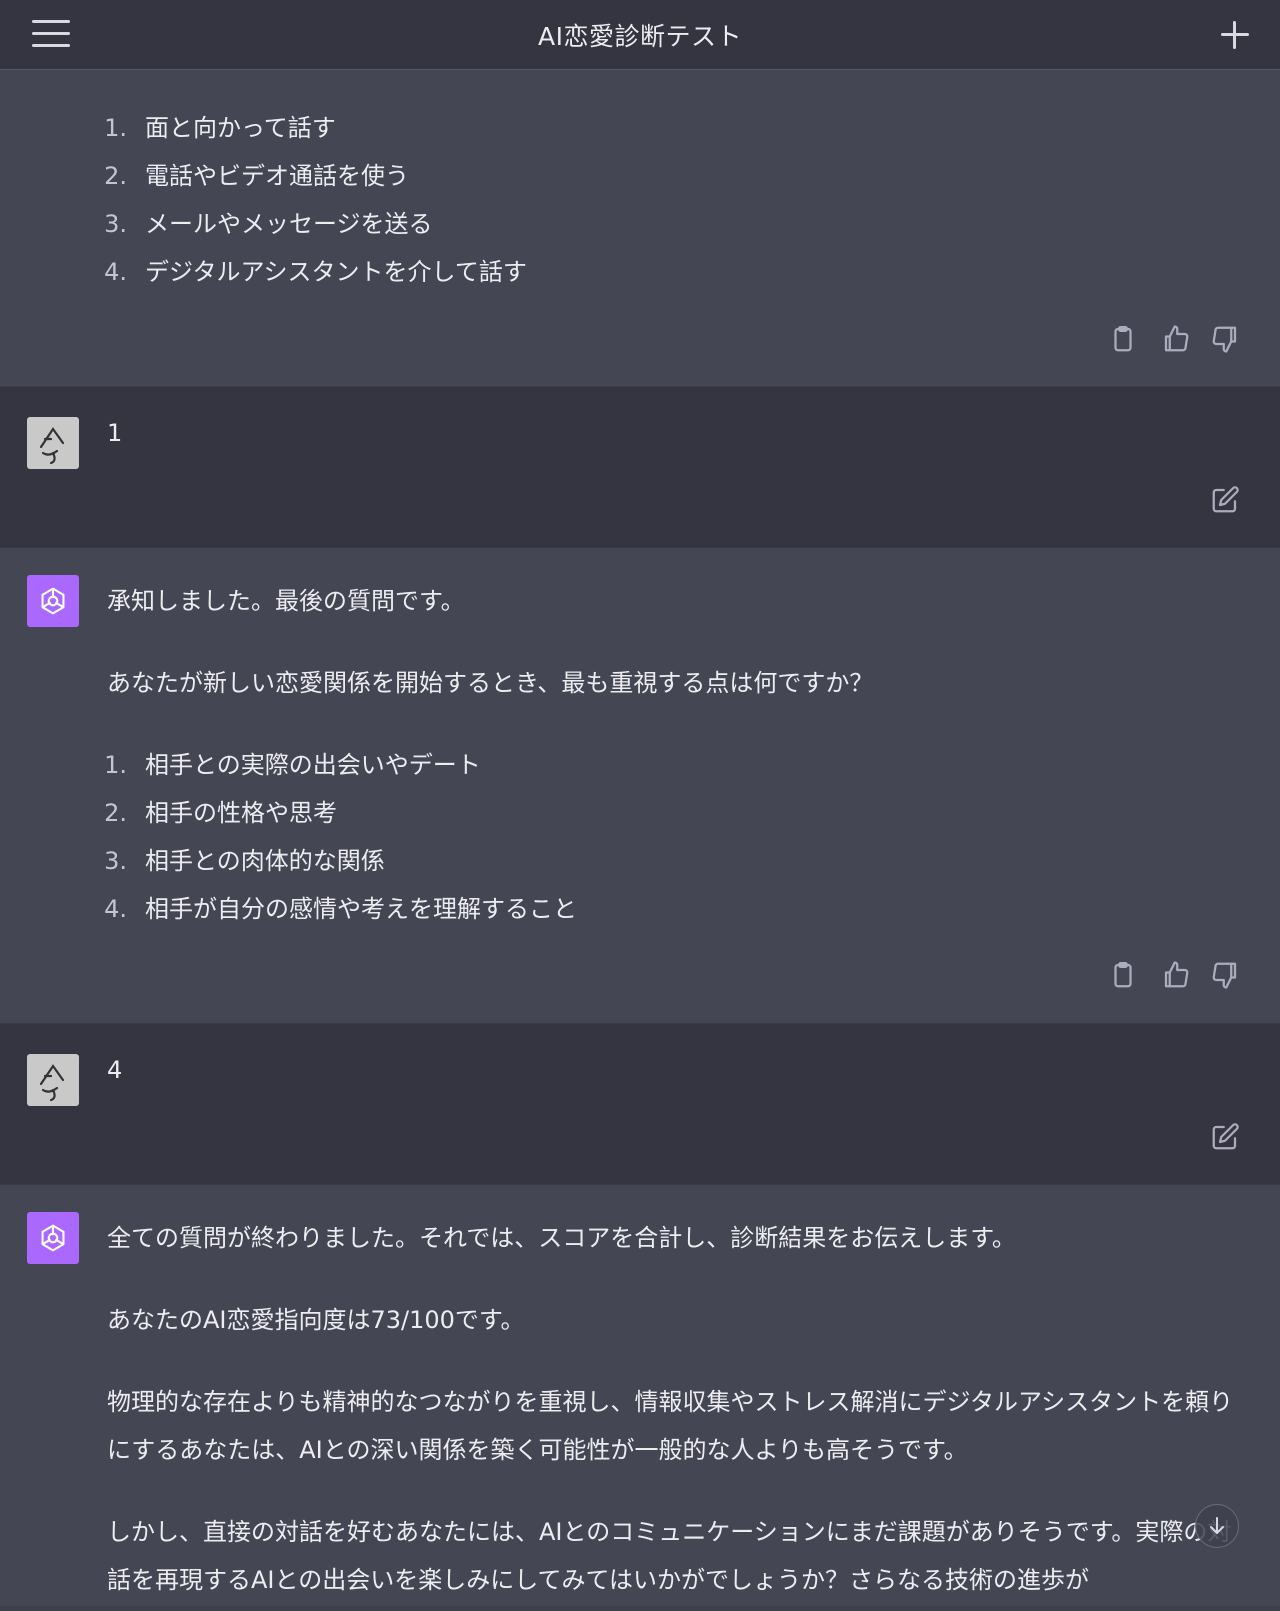 The image size is (1280, 1611). What do you see at coordinates (1235, 35) in the screenshot?
I see `new-chat-plus-icon` at bounding box center [1235, 35].